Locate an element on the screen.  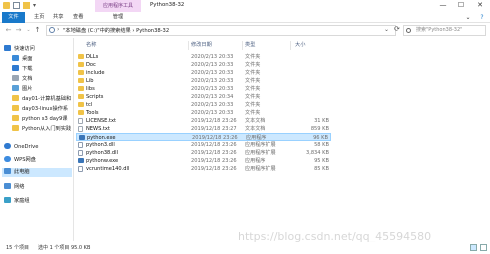
sidebar-item-day01: day01-计算机基础和 is located at coordinates (41, 99).